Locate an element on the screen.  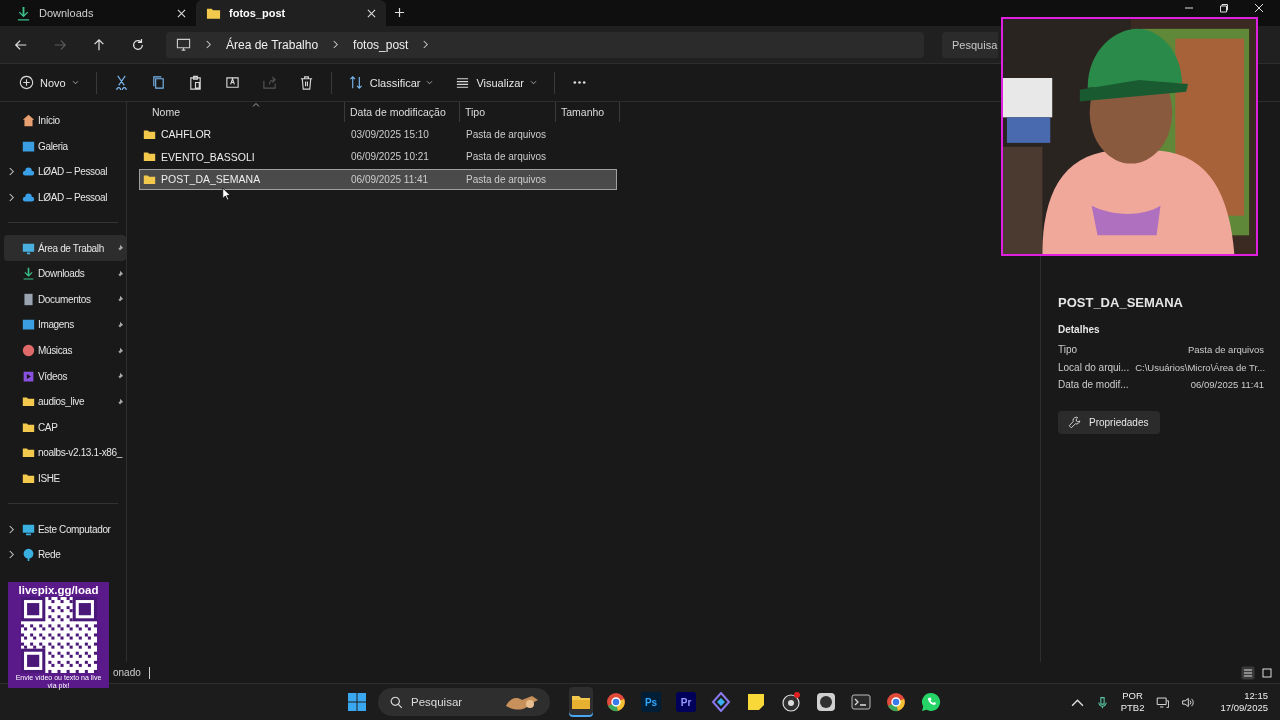
refresh-icon is located at coordinates (138, 44).